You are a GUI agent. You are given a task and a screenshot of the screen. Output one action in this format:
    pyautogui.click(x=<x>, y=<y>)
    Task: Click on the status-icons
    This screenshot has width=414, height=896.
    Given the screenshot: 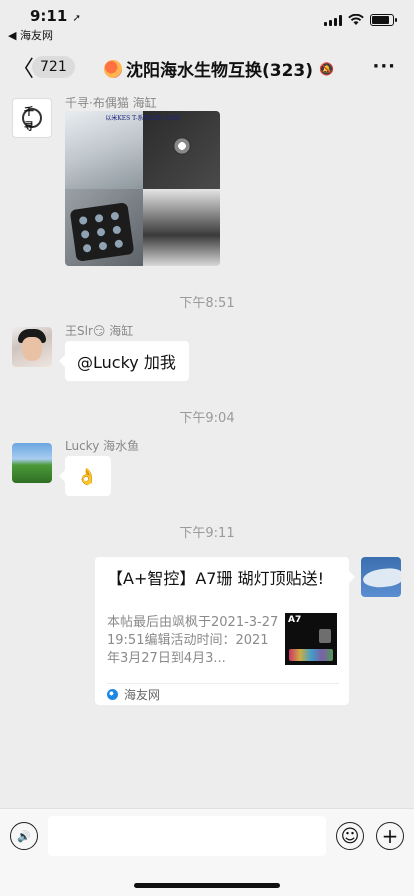 What is the action you would take?
    pyautogui.click(x=360, y=20)
    